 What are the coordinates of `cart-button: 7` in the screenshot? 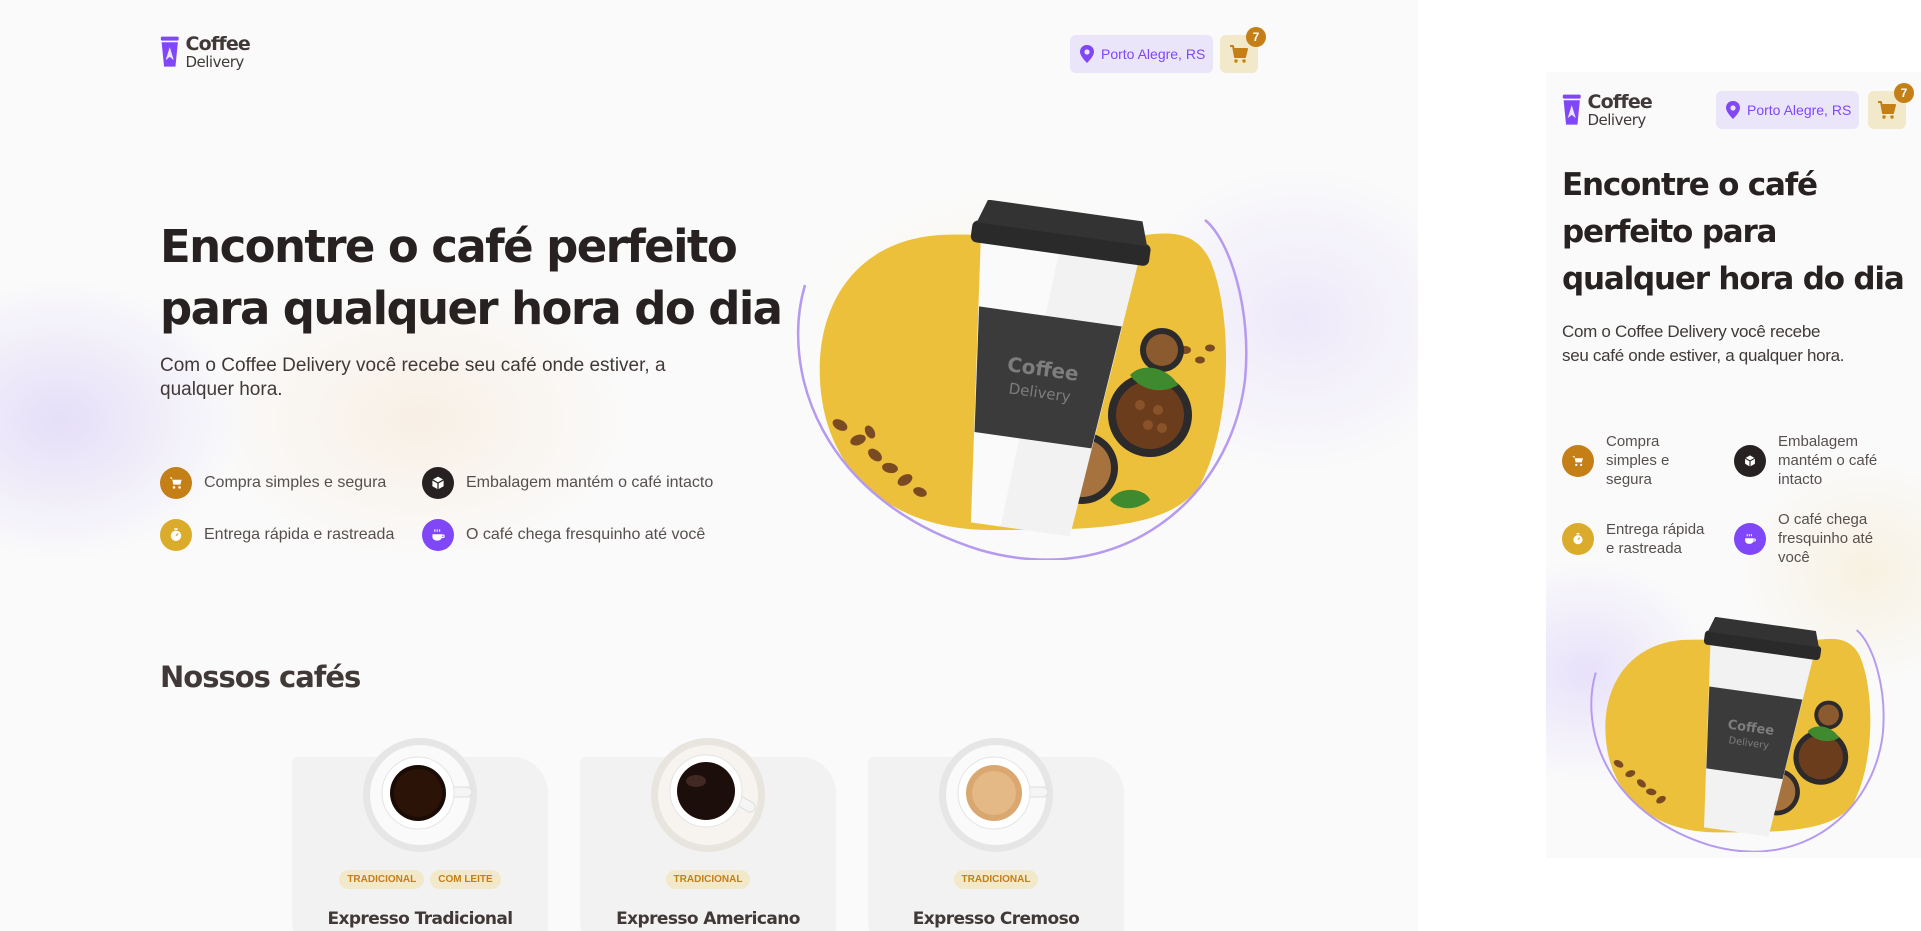 It's located at (1243, 50).